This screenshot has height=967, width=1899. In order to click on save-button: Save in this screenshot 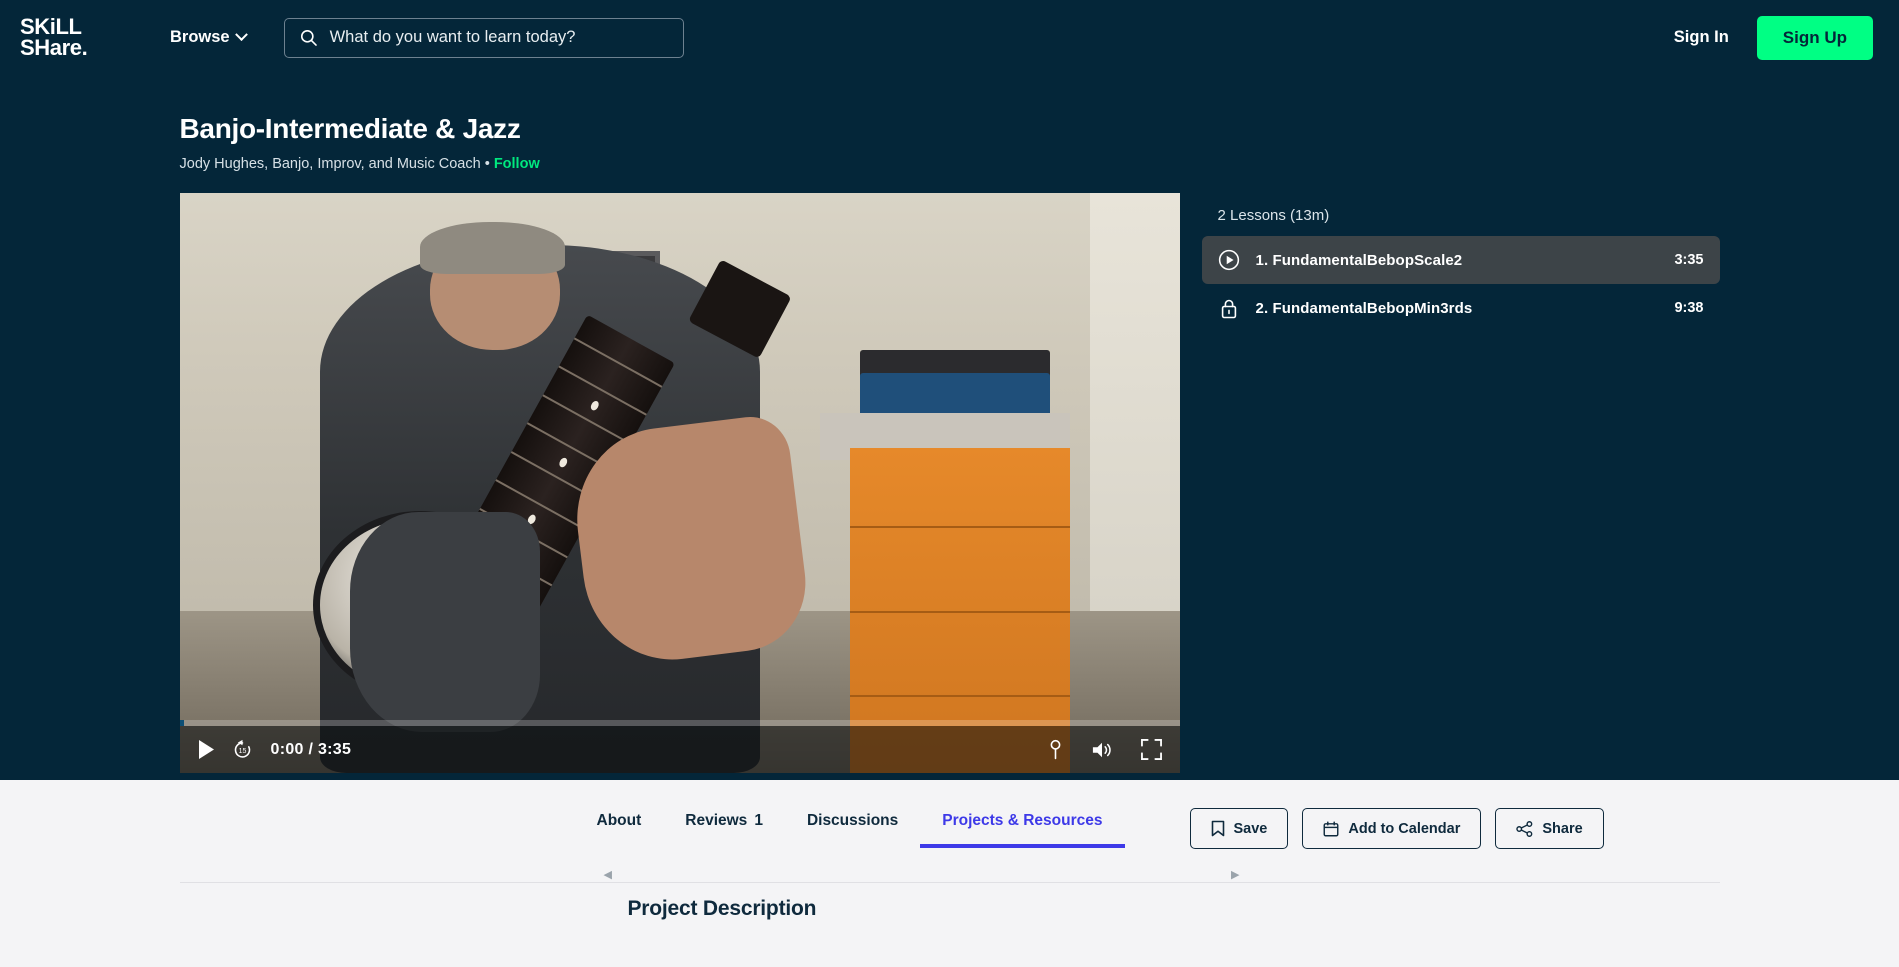, I will do `click(1239, 828)`.